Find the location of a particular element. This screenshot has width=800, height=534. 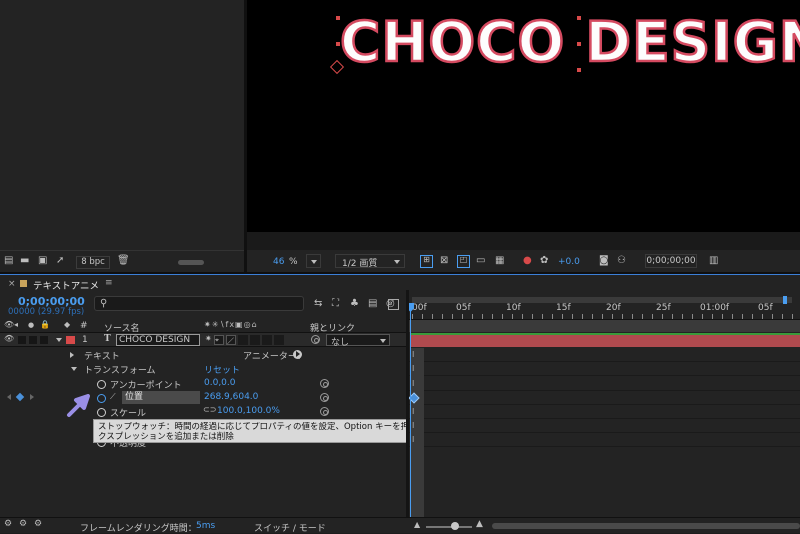

panel-menu-icon: ≡ is located at coordinates (109, 283).